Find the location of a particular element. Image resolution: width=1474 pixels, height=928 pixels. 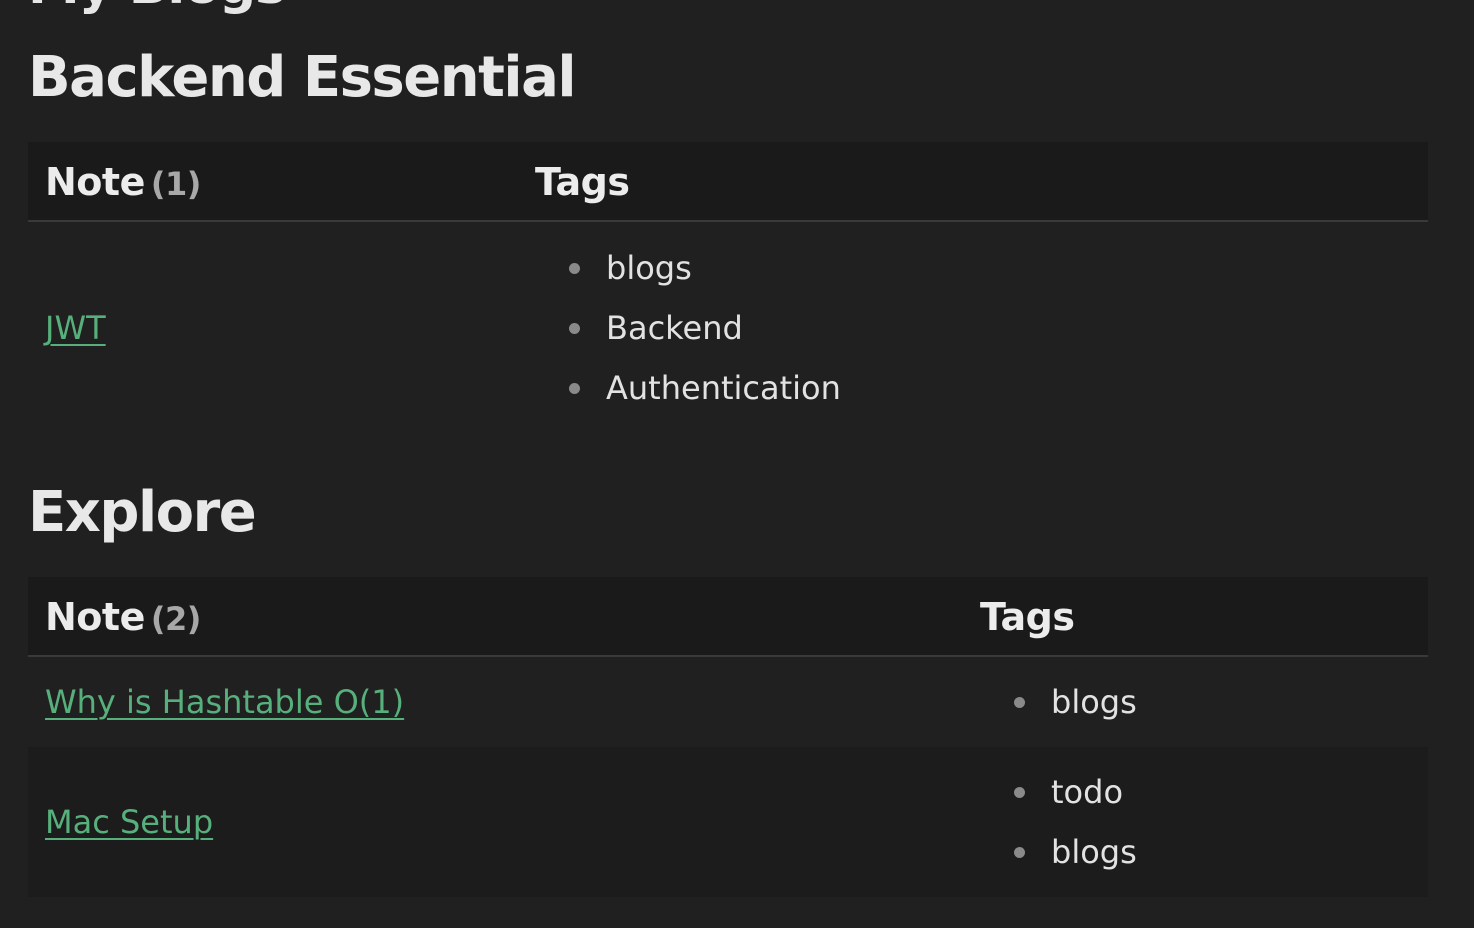

tag-list: todo blogs is located at coordinates (1058, 822).